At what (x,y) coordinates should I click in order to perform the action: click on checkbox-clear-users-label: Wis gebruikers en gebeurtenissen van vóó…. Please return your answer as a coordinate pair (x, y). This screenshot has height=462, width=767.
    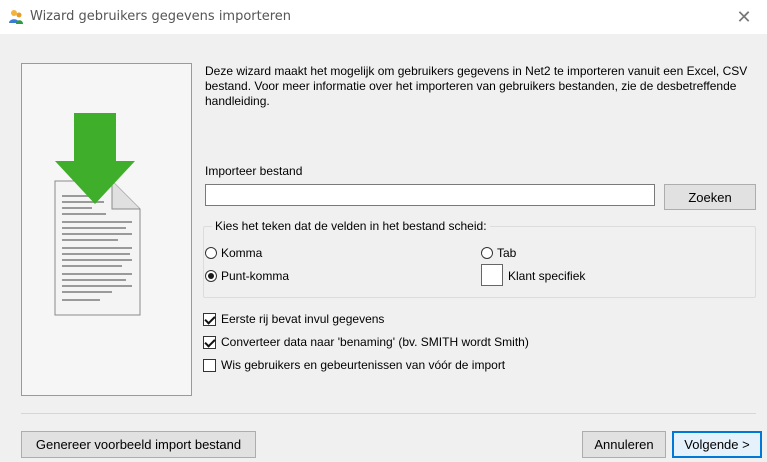
    Looking at the image, I should click on (363, 365).